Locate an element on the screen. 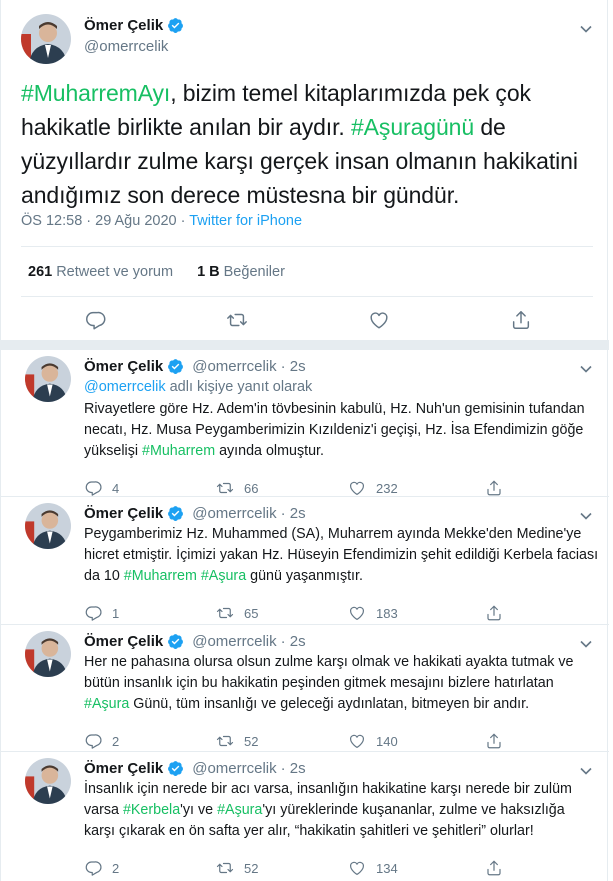 Image resolution: width=613 pixels, height=881 pixels. reply-count: 1 is located at coordinates (116, 613).